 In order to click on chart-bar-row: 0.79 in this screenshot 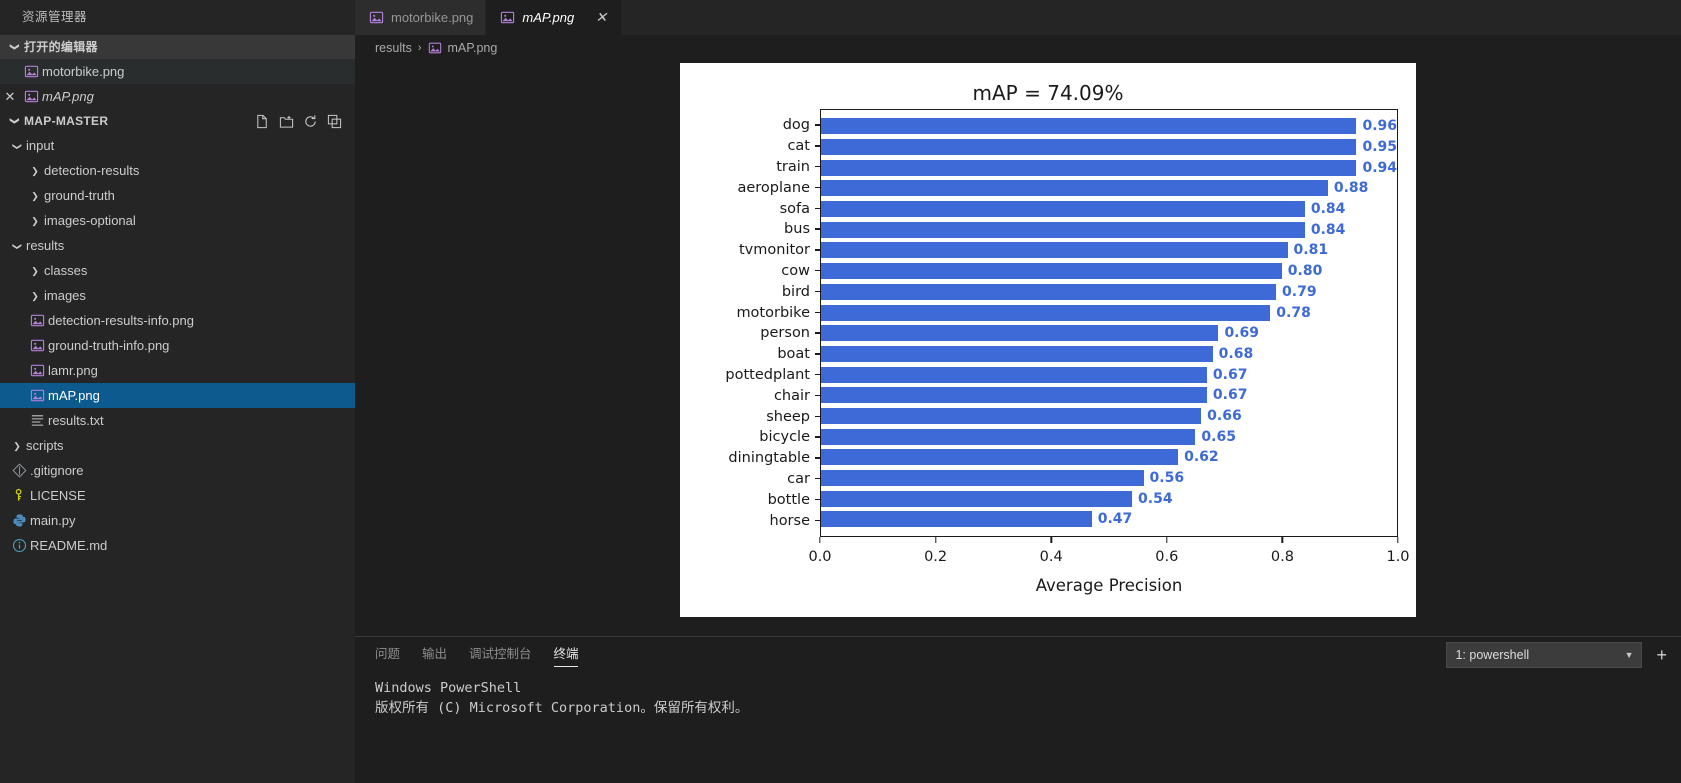, I will do `click(1109, 291)`.